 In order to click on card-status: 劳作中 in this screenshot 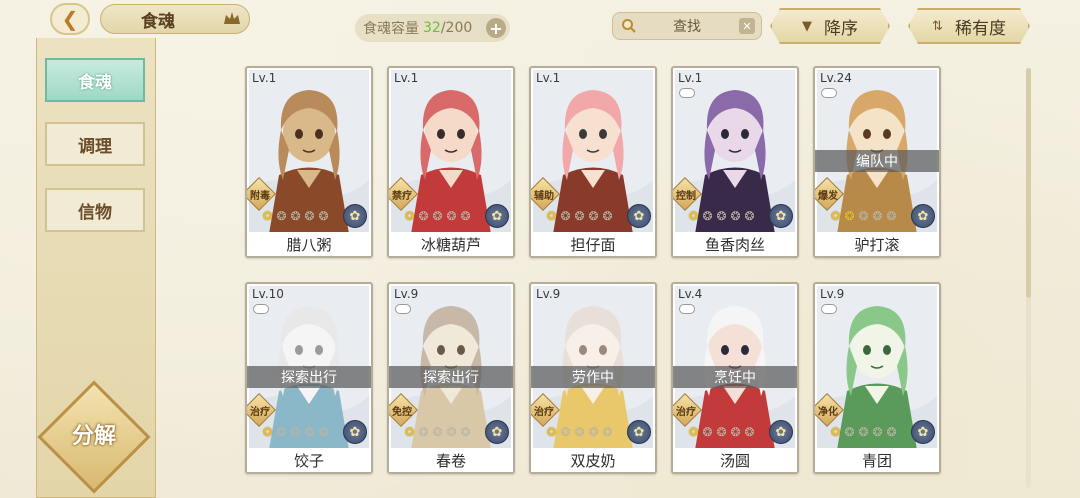, I will do `click(593, 377)`.